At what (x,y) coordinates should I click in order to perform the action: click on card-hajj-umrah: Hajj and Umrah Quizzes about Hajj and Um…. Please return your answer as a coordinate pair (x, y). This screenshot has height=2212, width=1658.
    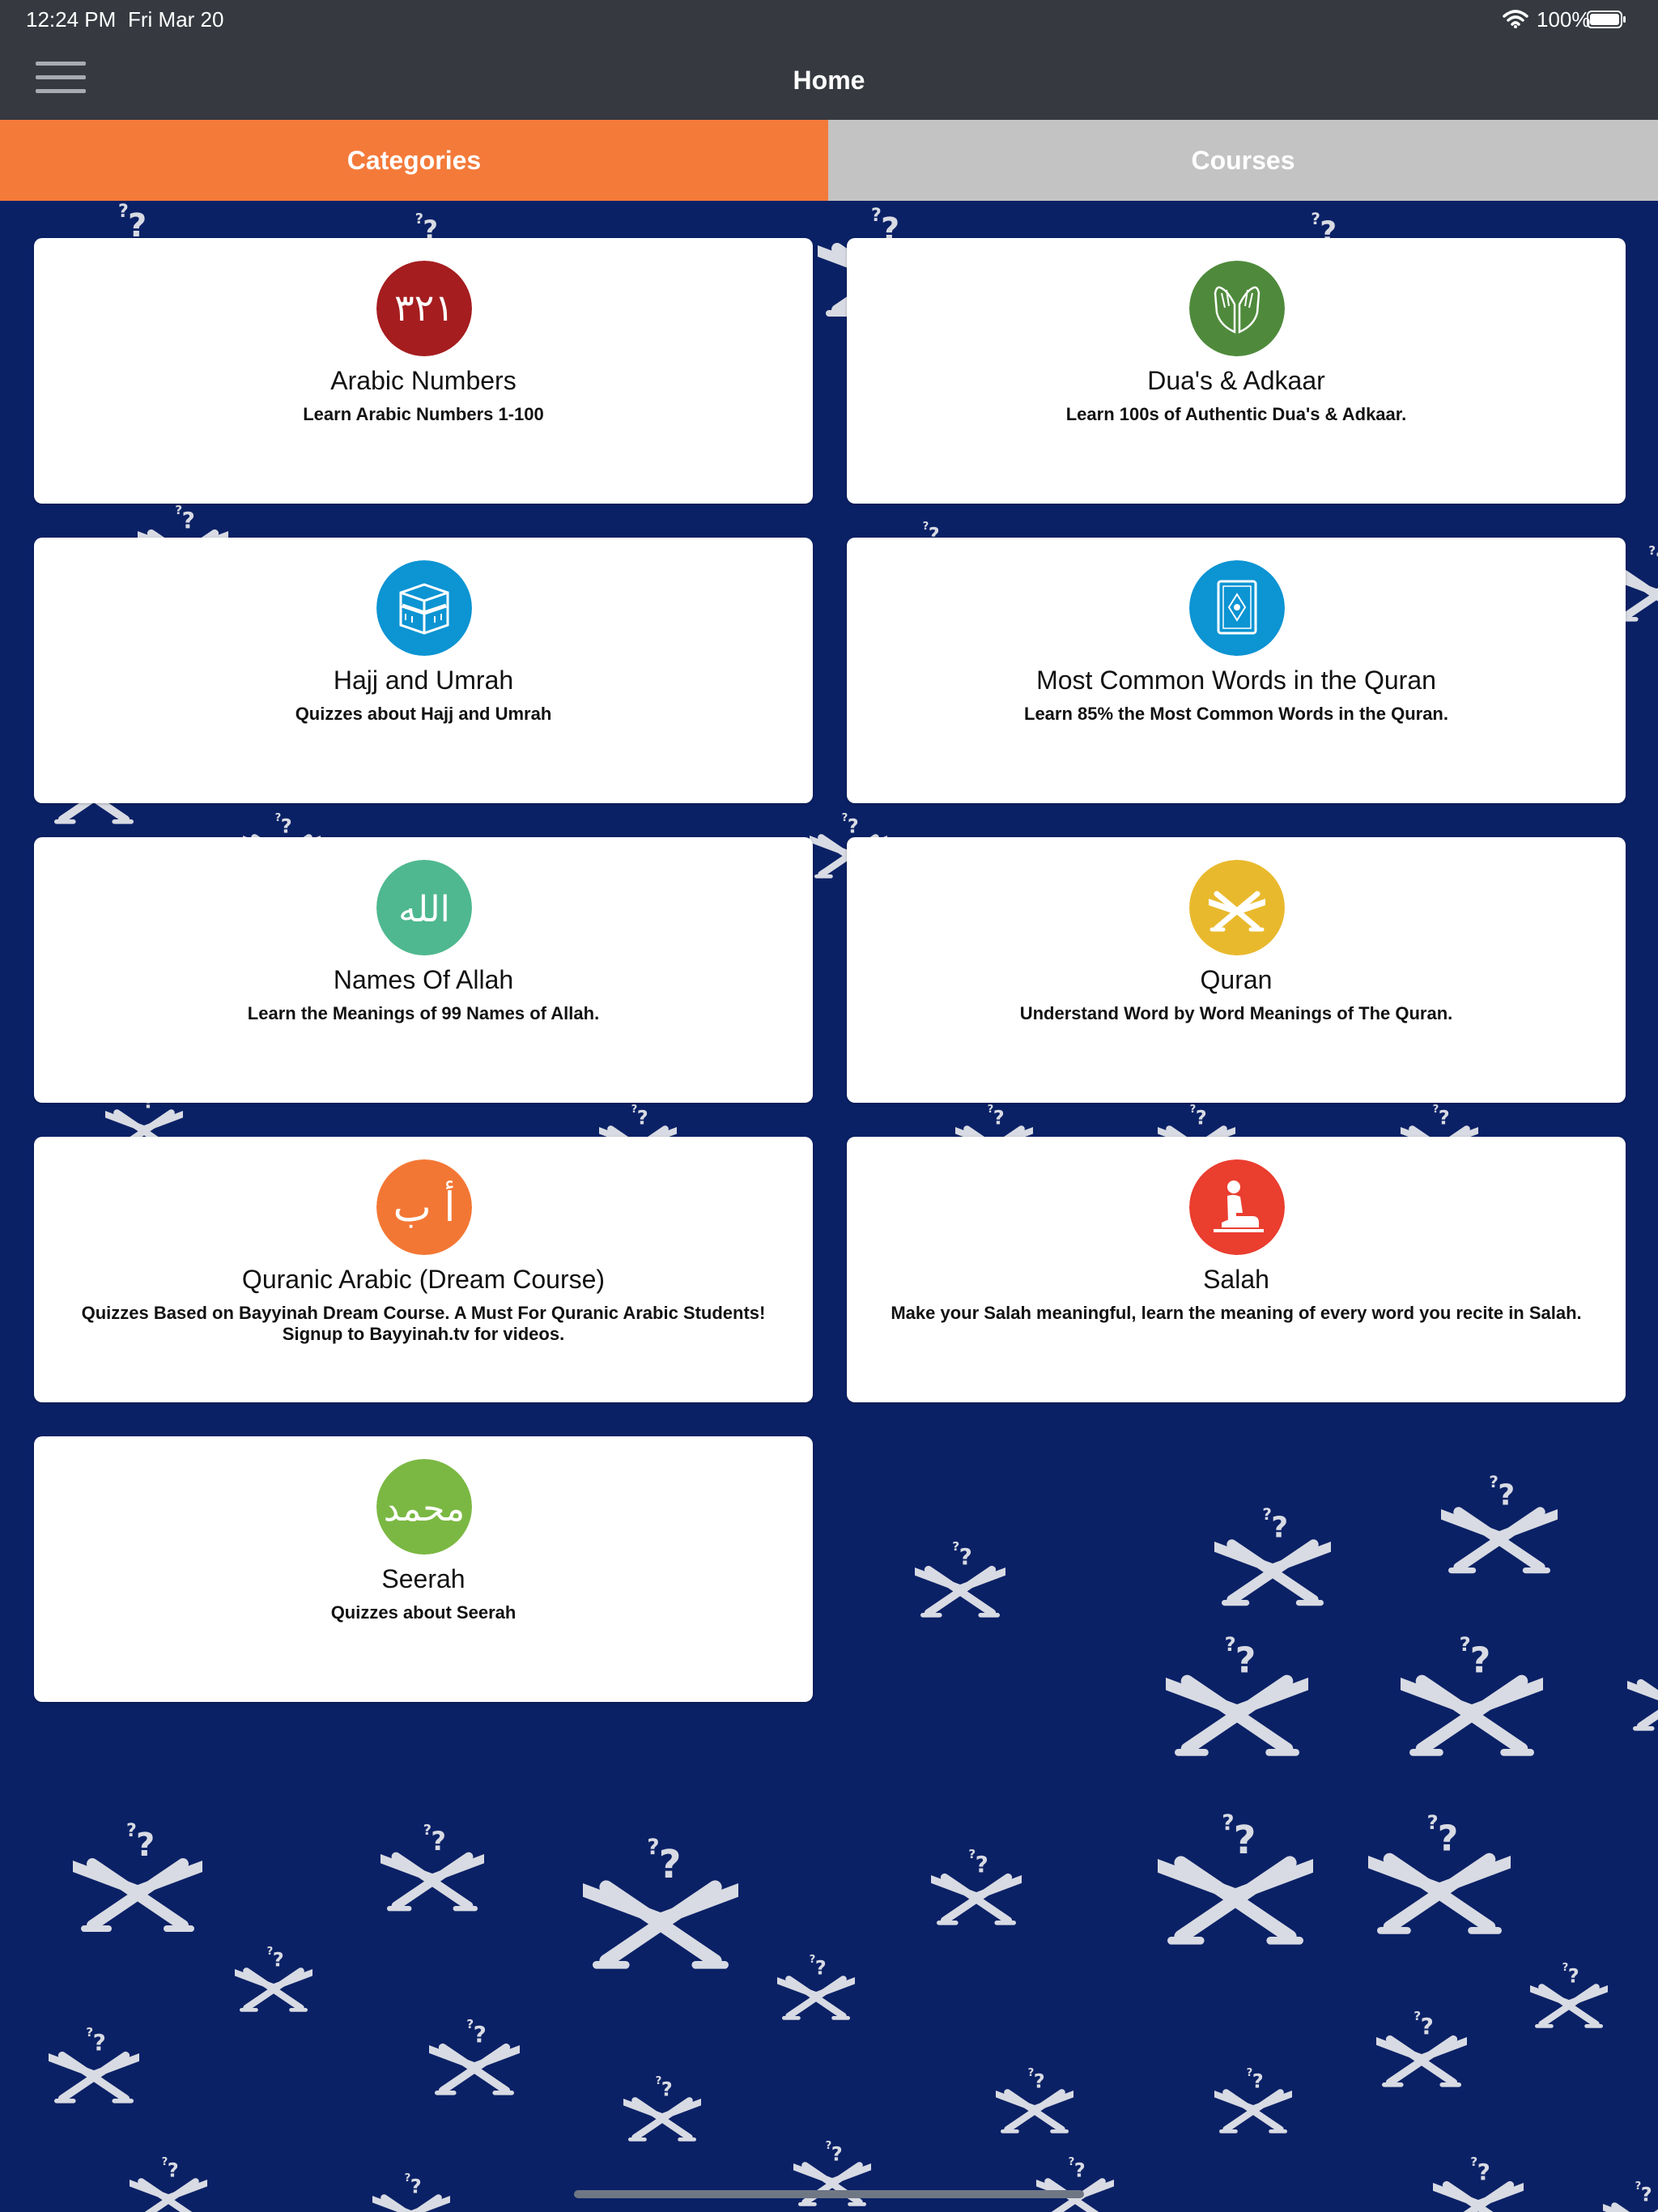
    Looking at the image, I should click on (423, 670).